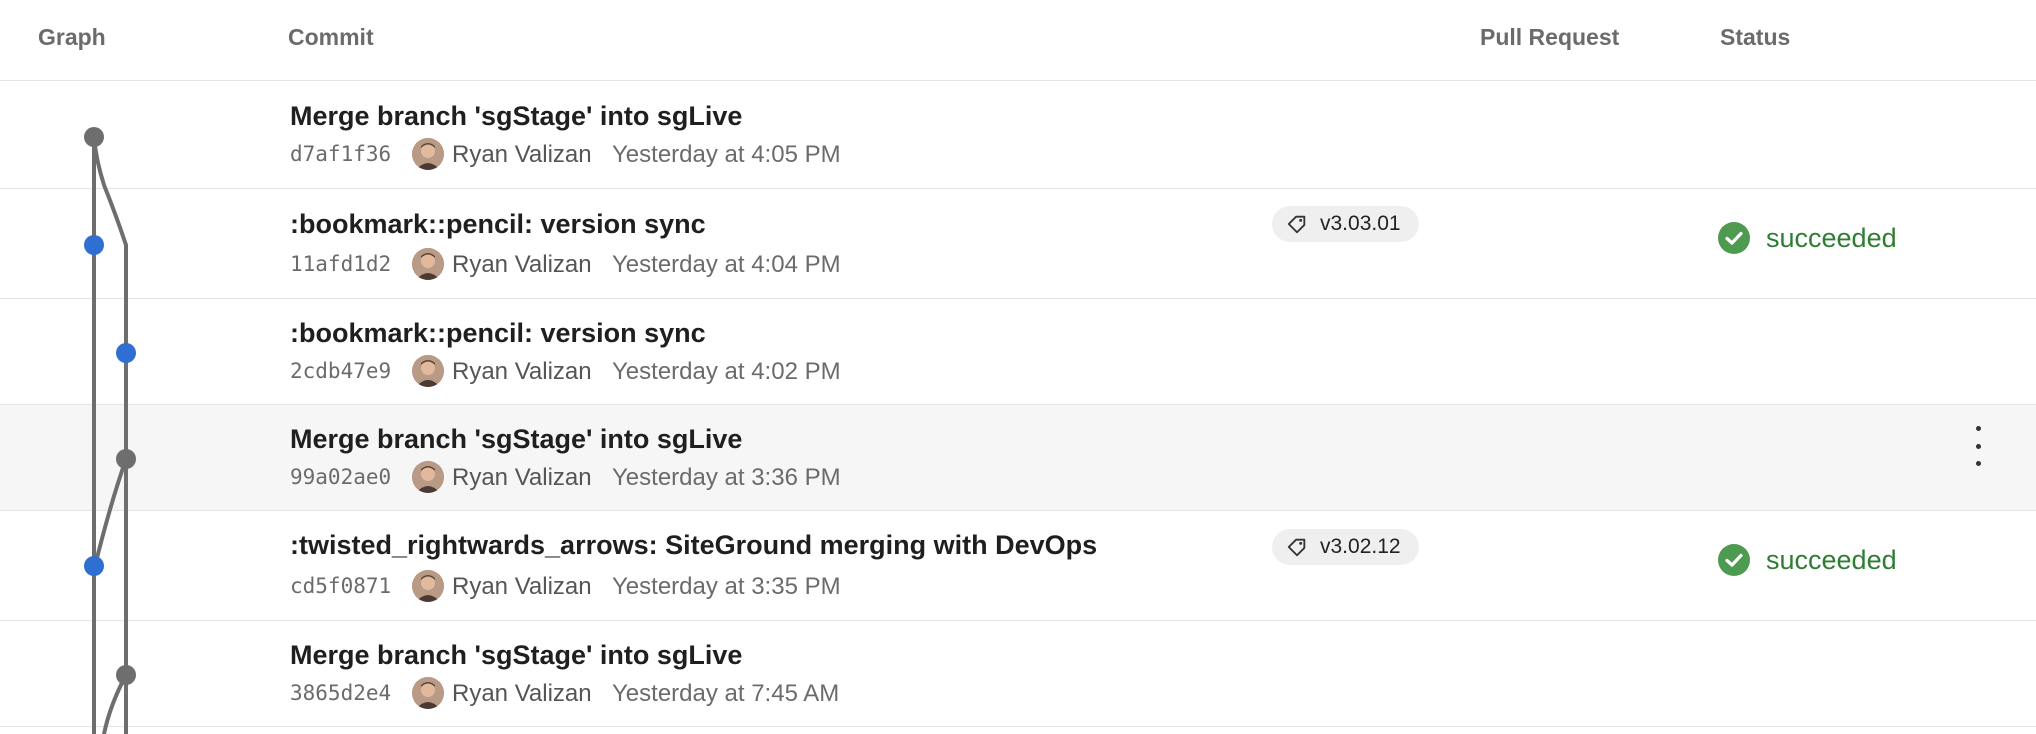 The height and width of the screenshot is (734, 2036). I want to click on commit-hash: 3865d2e4, so click(340, 693).